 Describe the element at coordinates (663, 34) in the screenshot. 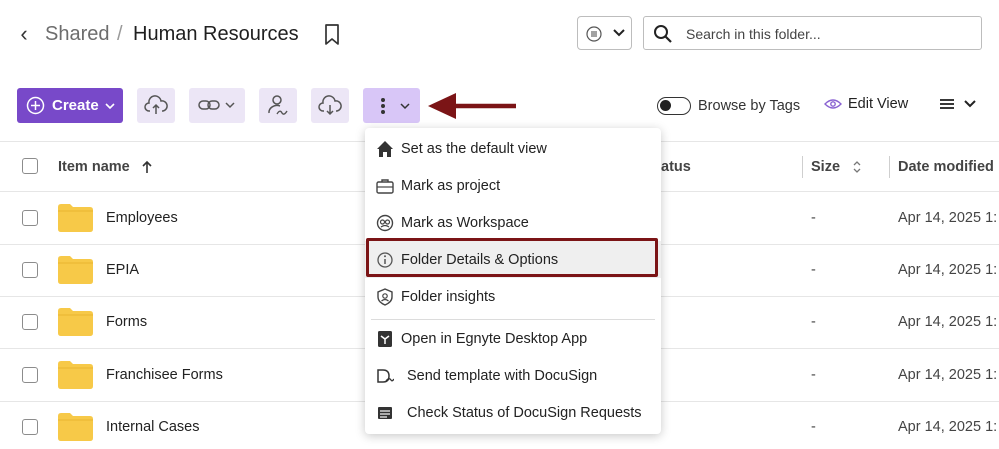

I see `search-icon` at that location.